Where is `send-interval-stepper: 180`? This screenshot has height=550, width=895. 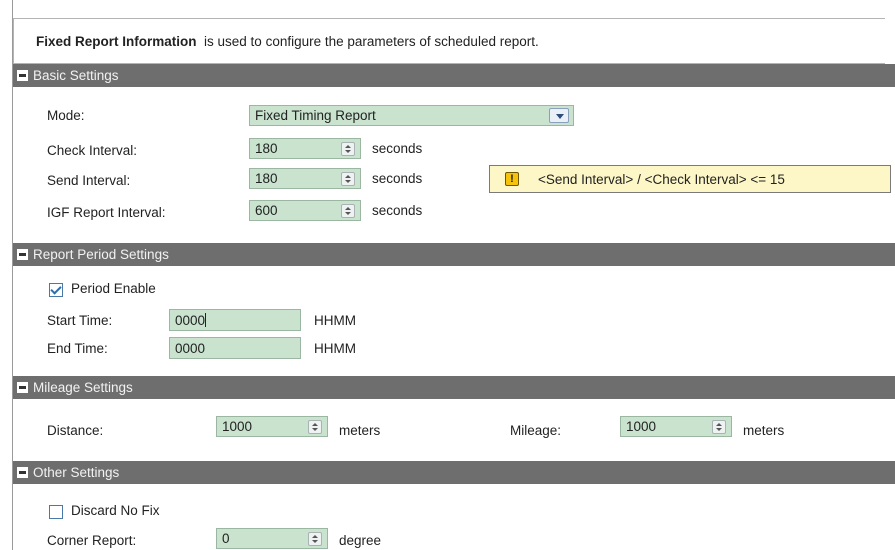 send-interval-stepper: 180 is located at coordinates (305, 178).